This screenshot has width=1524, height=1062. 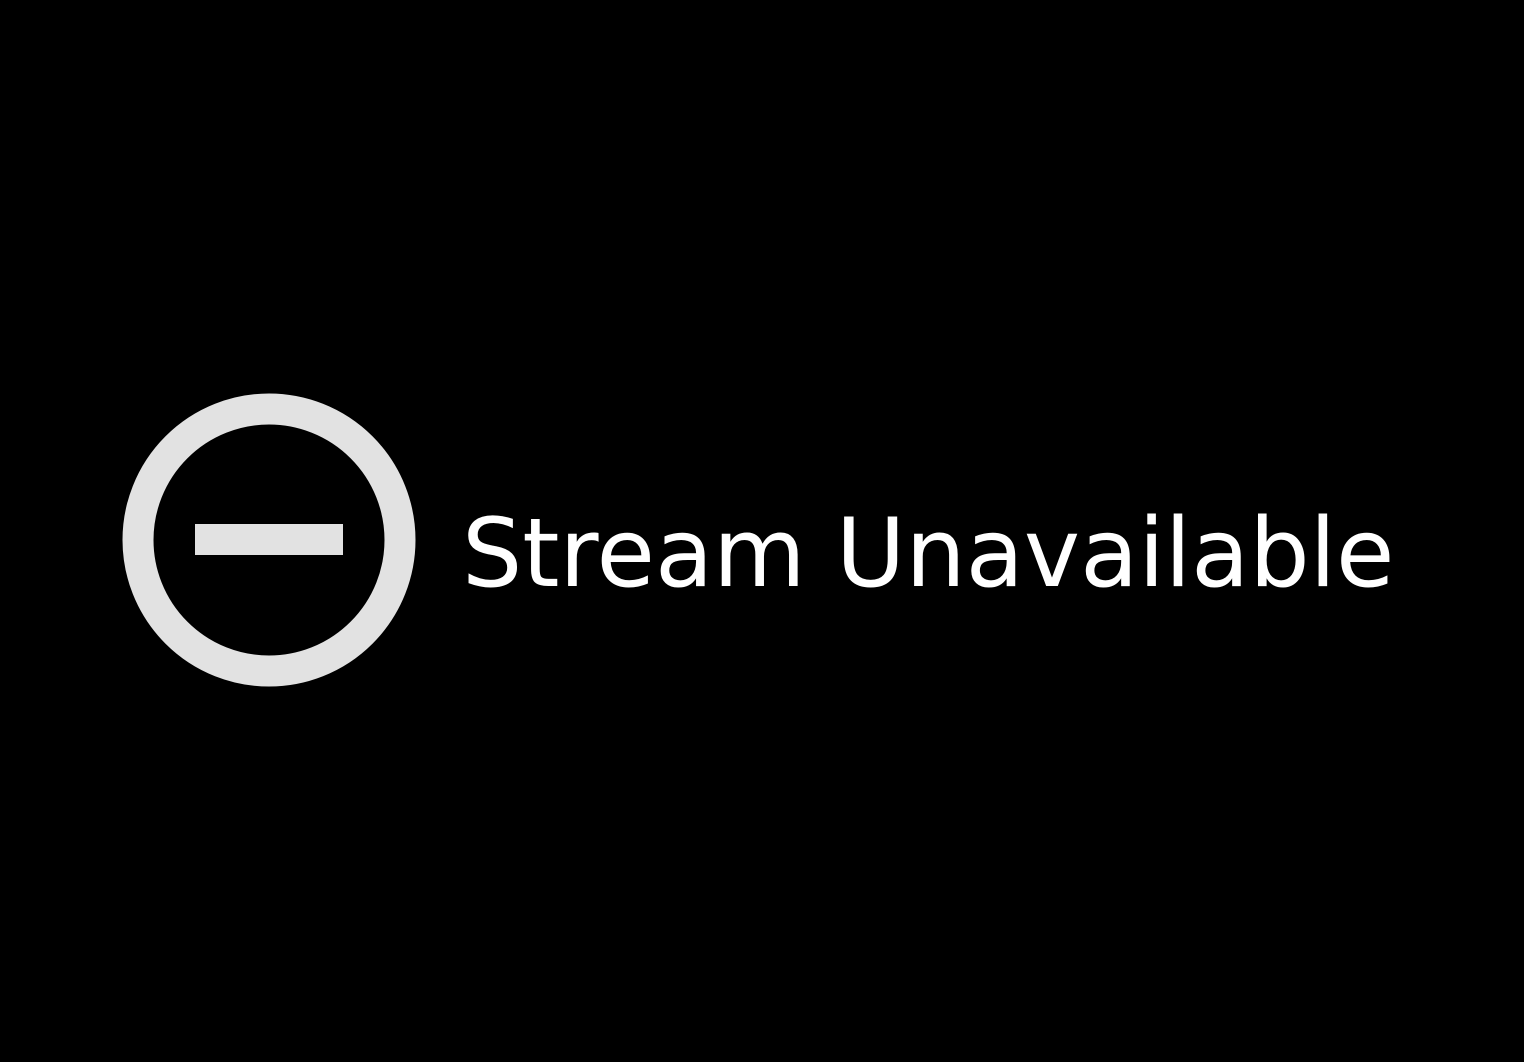 I want to click on blocked-icon, so click(x=269, y=540).